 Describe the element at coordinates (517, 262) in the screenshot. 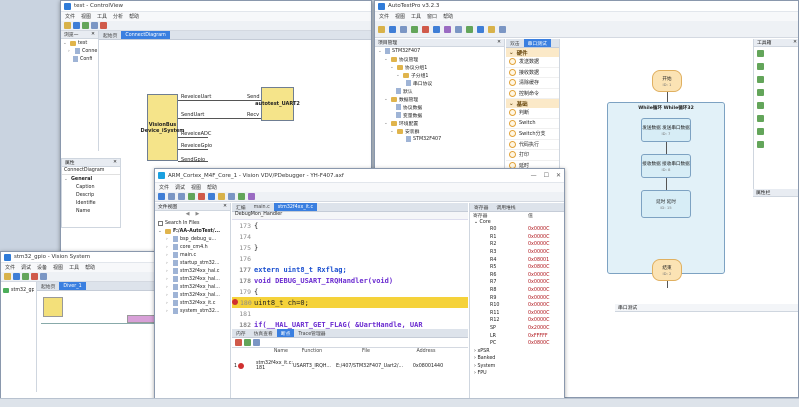

I see `register-row: R4 0x08001` at that location.